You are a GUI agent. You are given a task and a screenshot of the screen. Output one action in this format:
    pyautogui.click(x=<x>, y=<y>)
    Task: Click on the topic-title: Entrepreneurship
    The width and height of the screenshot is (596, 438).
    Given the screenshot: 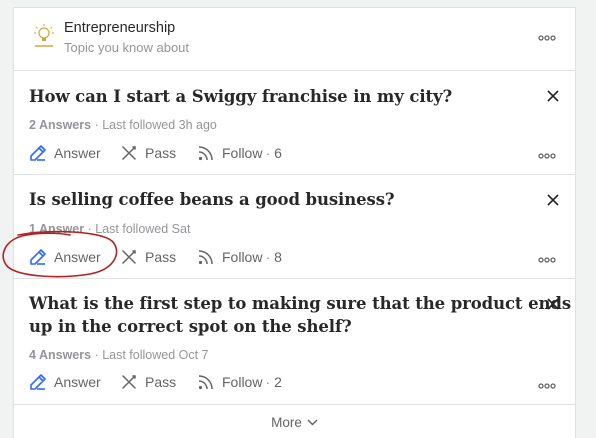 What is the action you would take?
    pyautogui.click(x=119, y=28)
    